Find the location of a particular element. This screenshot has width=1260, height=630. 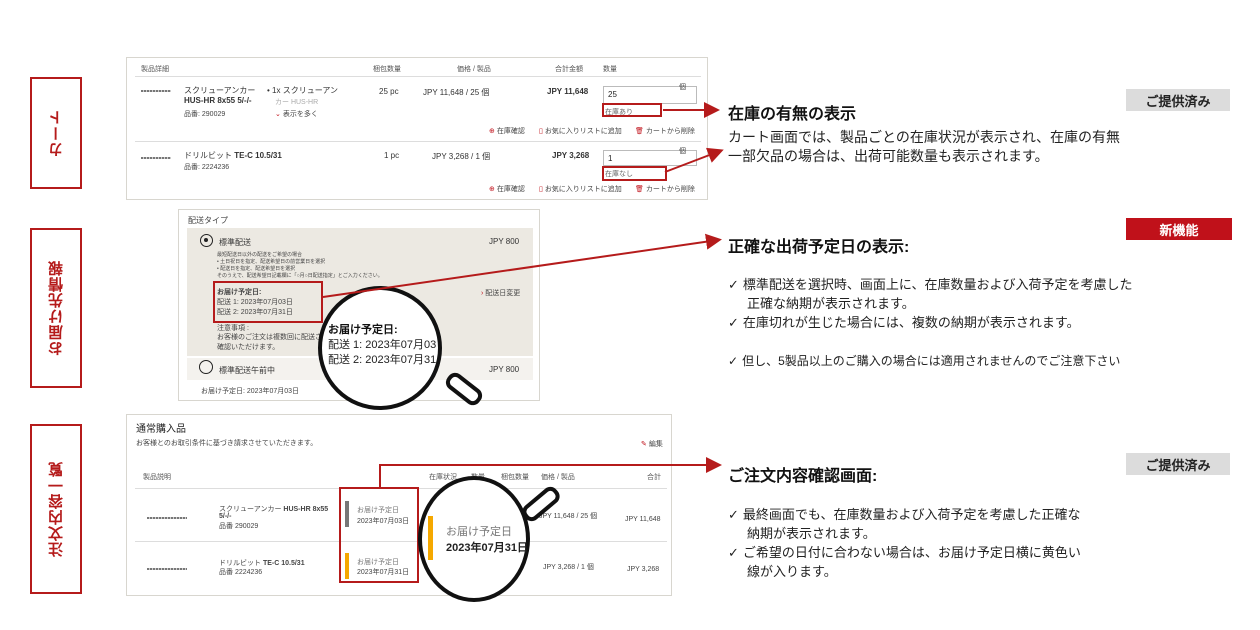

eta-check-3: ✓ 但し、5製品以上のご購入の場合には適用されませんのでご注意下さい is located at coordinates (924, 361).